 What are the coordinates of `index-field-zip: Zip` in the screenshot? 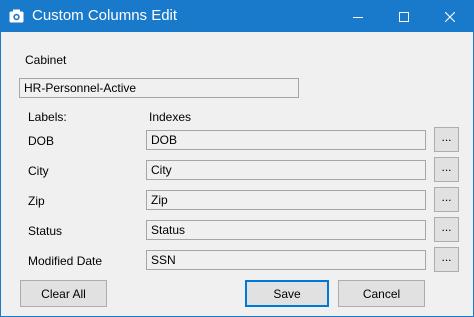 It's located at (286, 200).